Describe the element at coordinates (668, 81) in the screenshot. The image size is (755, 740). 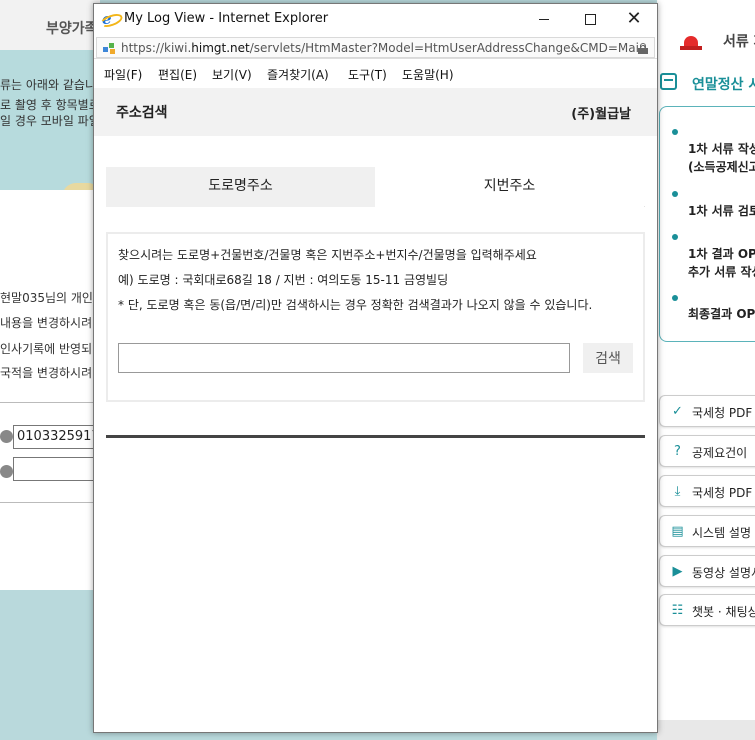
I see `calendar-icon` at that location.